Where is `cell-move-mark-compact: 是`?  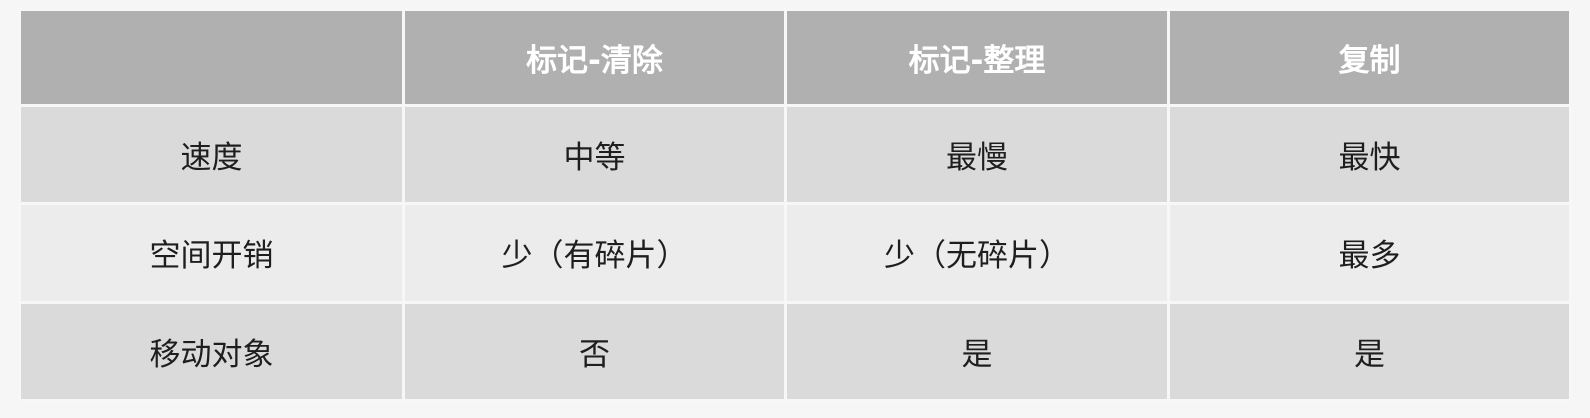 cell-move-mark-compact: 是 is located at coordinates (977, 351).